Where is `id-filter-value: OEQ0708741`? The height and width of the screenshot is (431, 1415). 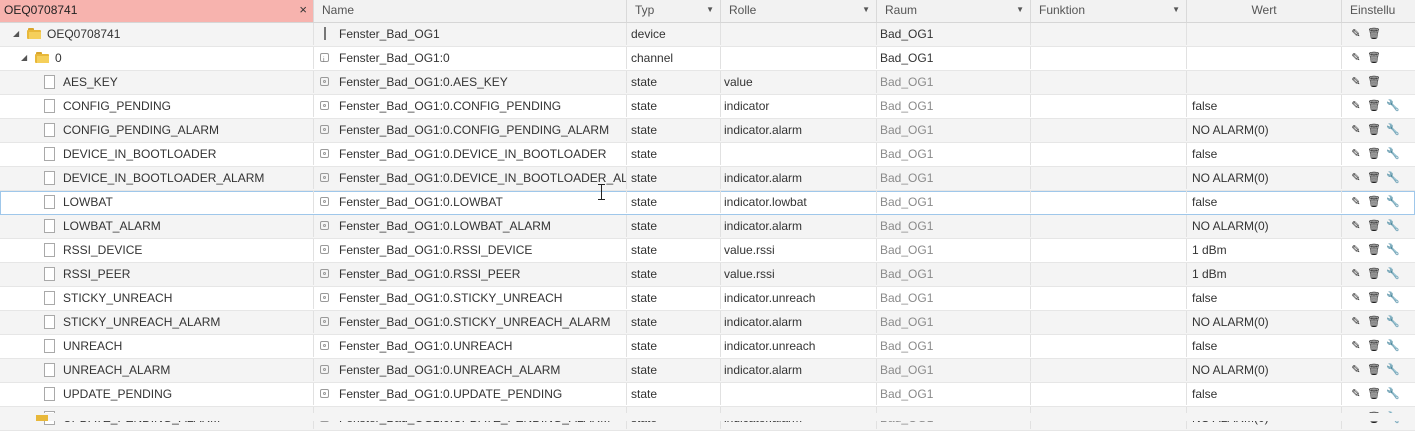 id-filter-value: OEQ0708741 is located at coordinates (40, 10).